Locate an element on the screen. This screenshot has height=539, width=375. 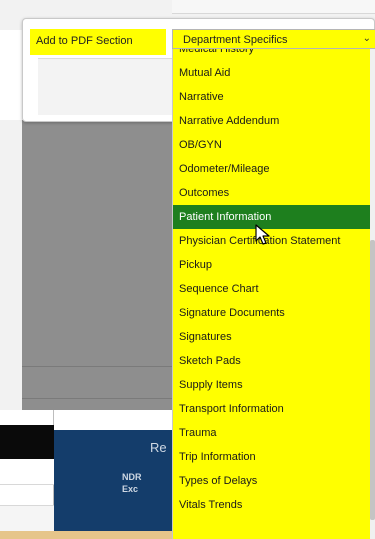
top-field-edge is located at coordinates (273, 7).